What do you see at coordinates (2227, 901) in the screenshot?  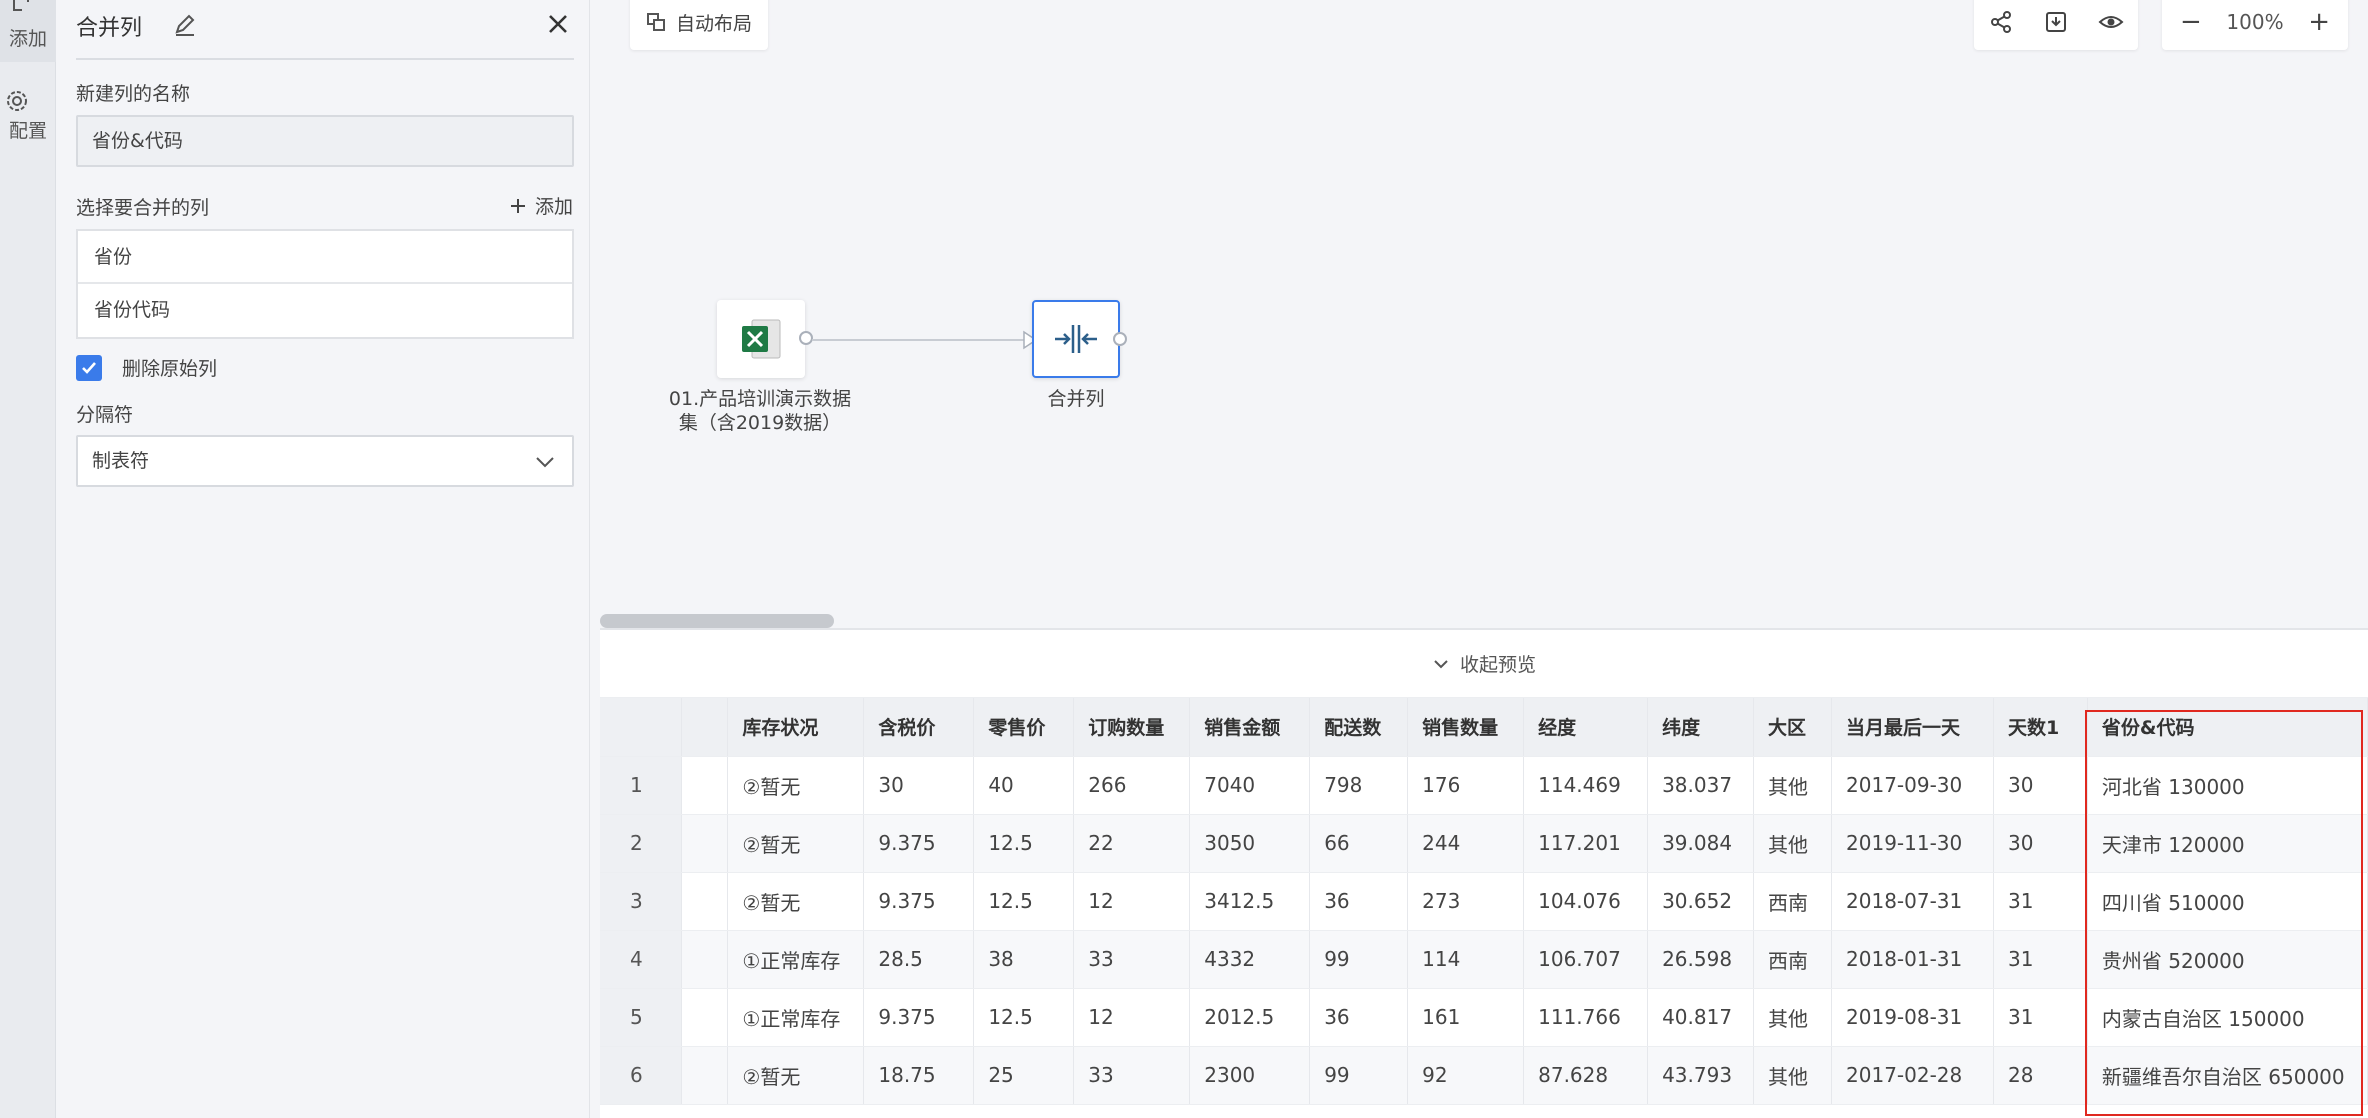 I see `table-cell: 四川省 510000` at bounding box center [2227, 901].